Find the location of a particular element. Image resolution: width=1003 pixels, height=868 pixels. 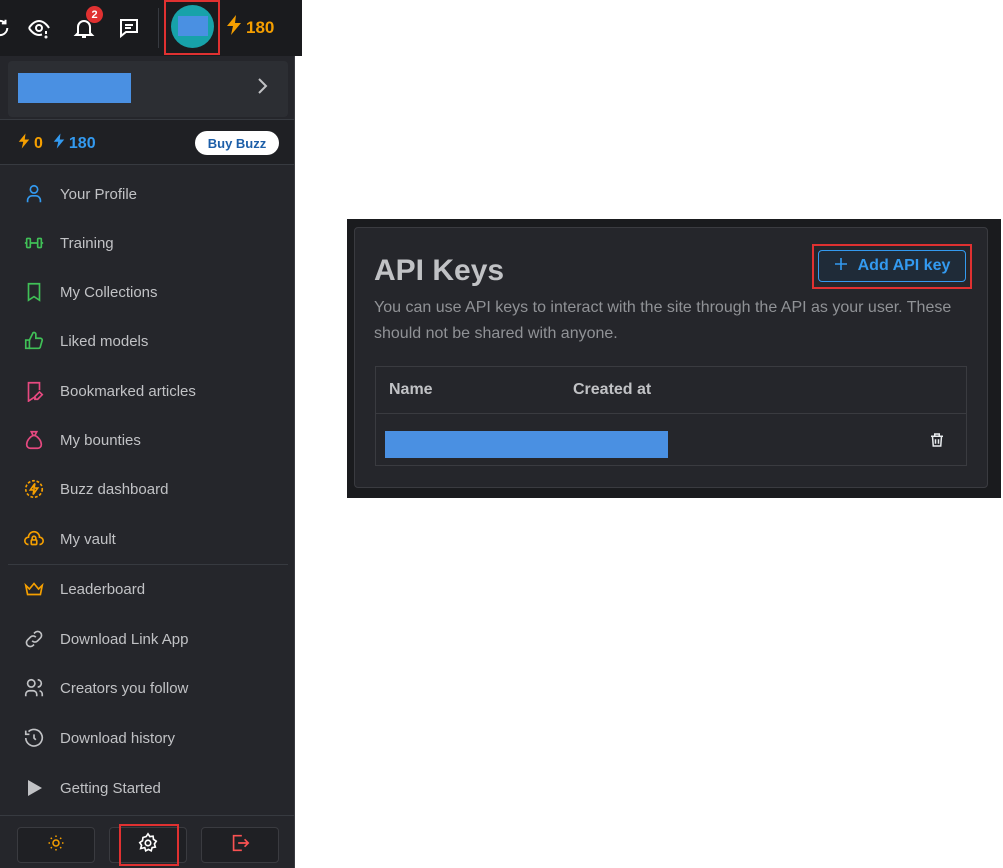

username-redaction is located at coordinates (74, 88).